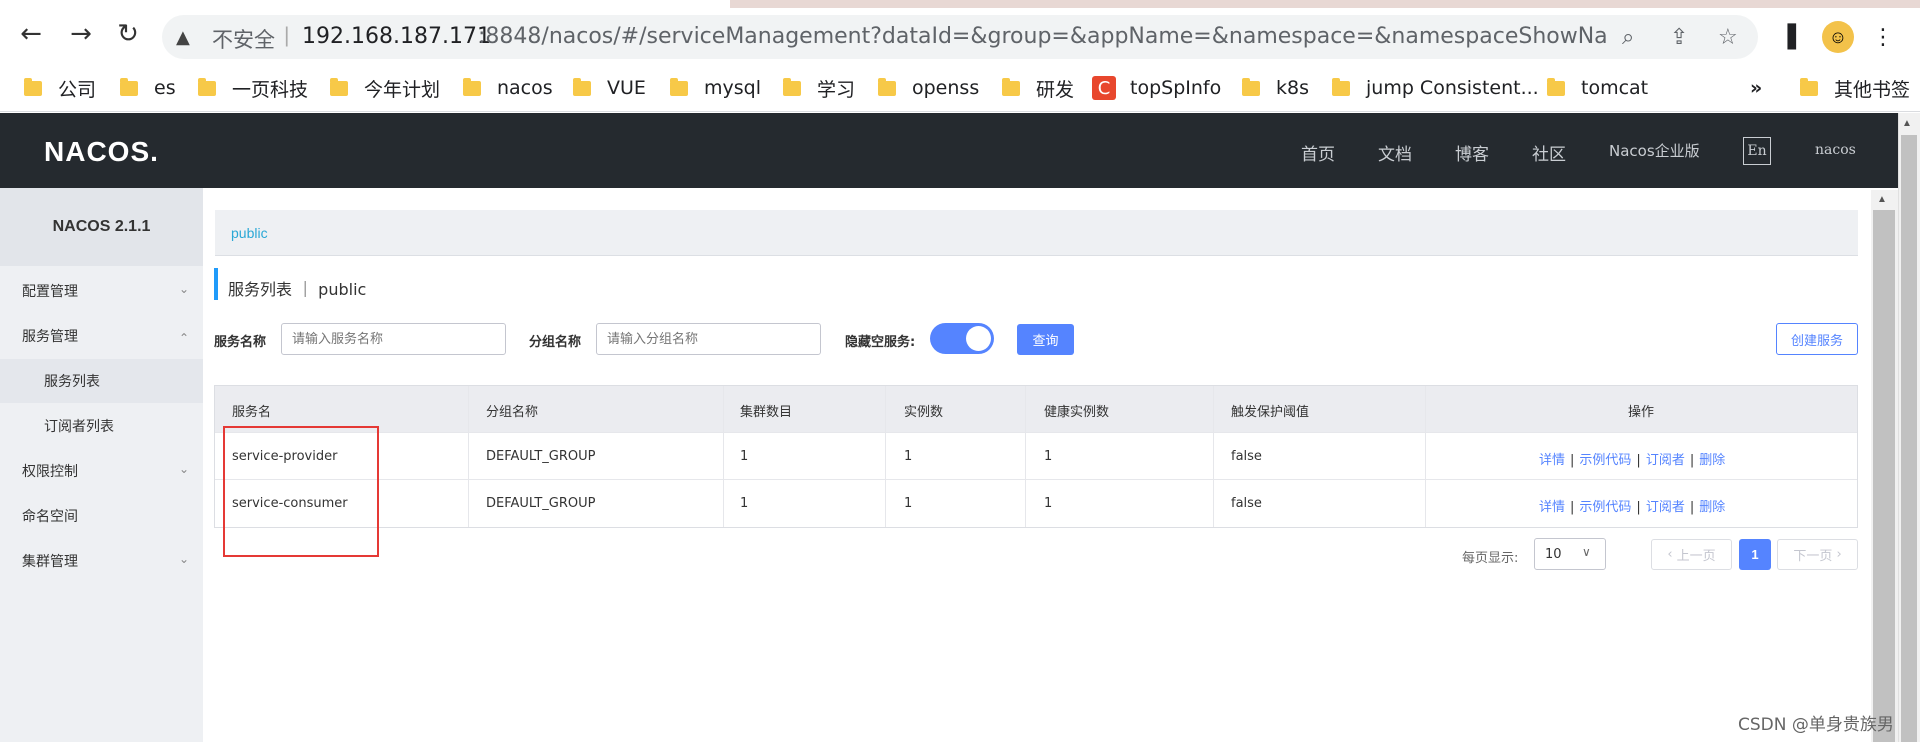 This screenshot has width=1920, height=742. I want to click on bookmark-item: nacos, so click(508, 88).